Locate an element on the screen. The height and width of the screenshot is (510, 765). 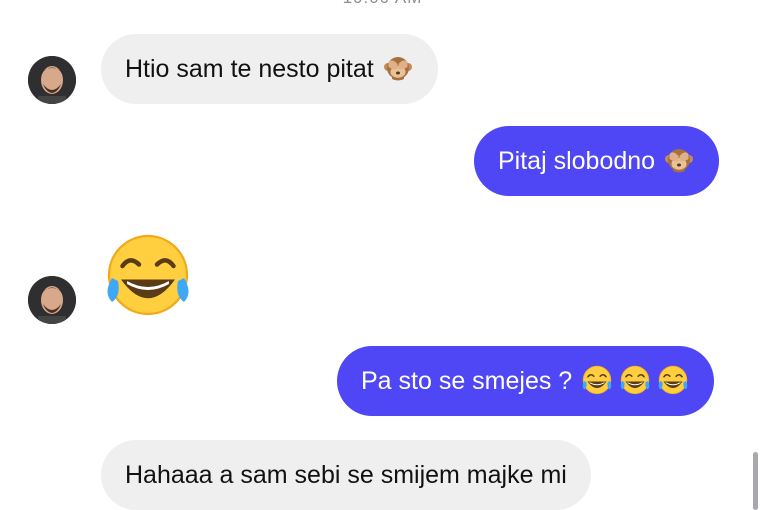
message-timestamp: 10:00 AM is located at coordinates (382, 4).